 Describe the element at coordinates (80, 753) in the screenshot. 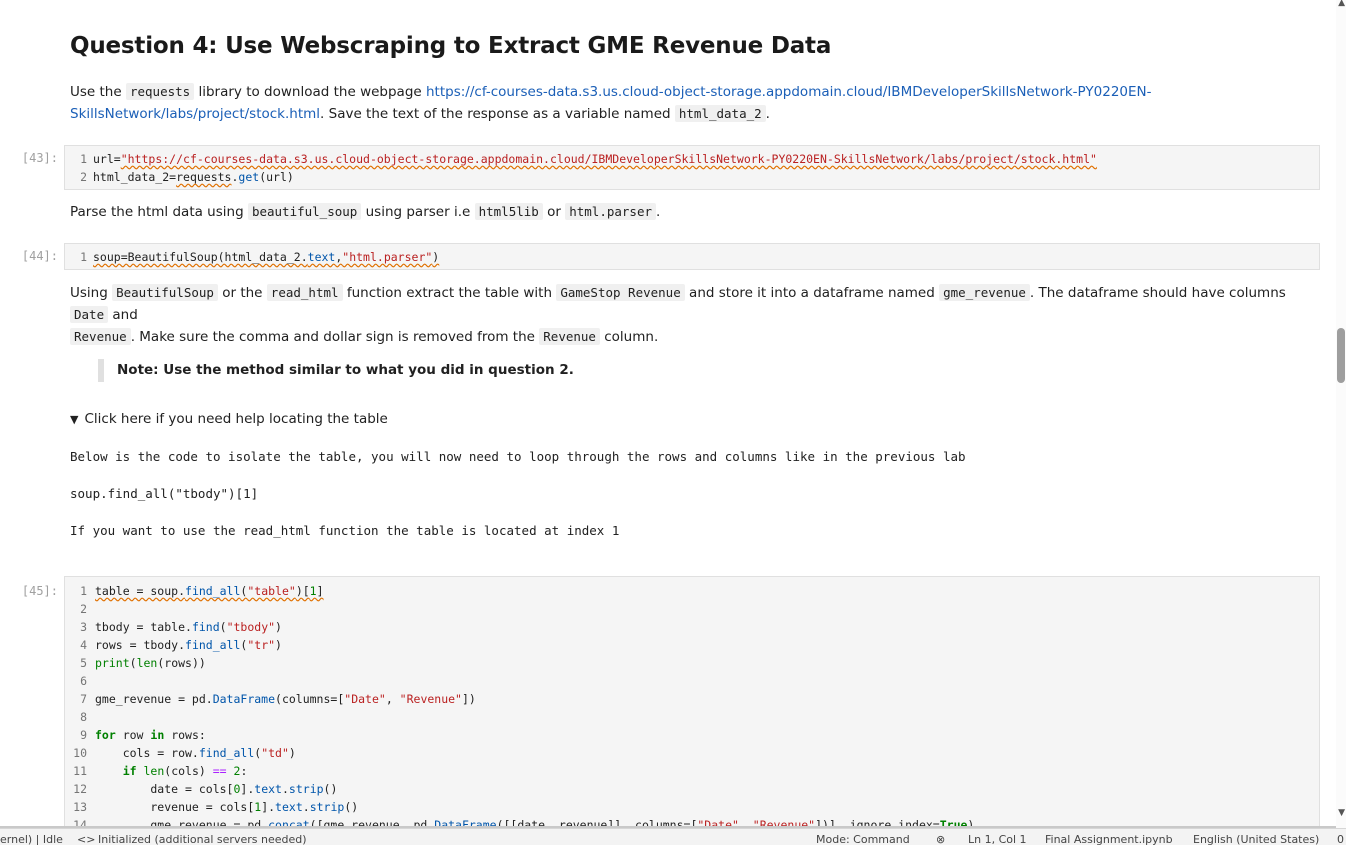

I see `line-number: 10` at that location.